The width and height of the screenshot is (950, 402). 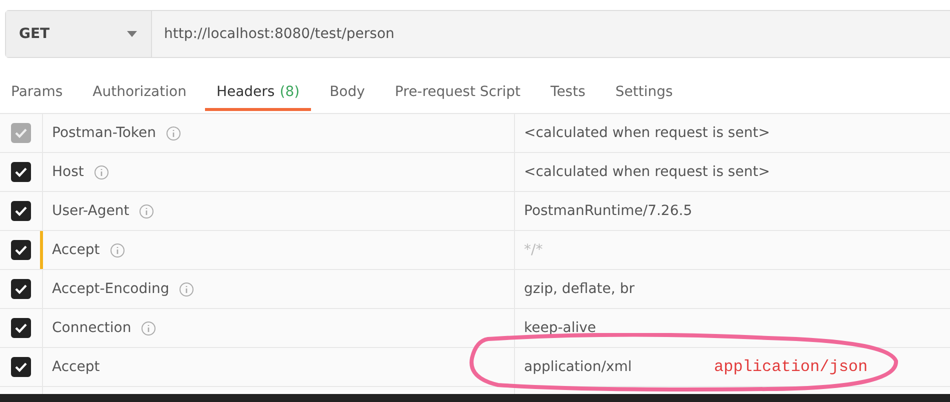 I want to click on tab: Tests, so click(x=568, y=93).